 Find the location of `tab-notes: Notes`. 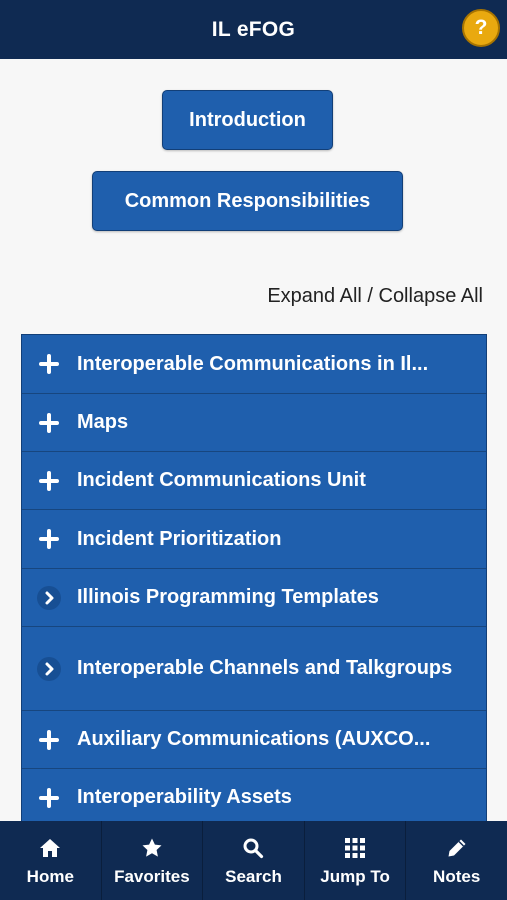

tab-notes: Notes is located at coordinates (456, 860).